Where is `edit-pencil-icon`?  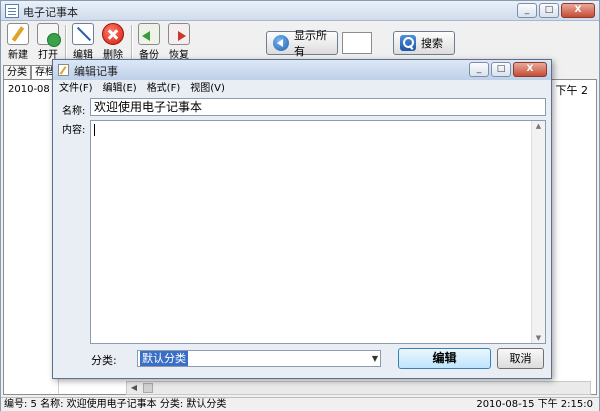 edit-pencil-icon is located at coordinates (83, 34).